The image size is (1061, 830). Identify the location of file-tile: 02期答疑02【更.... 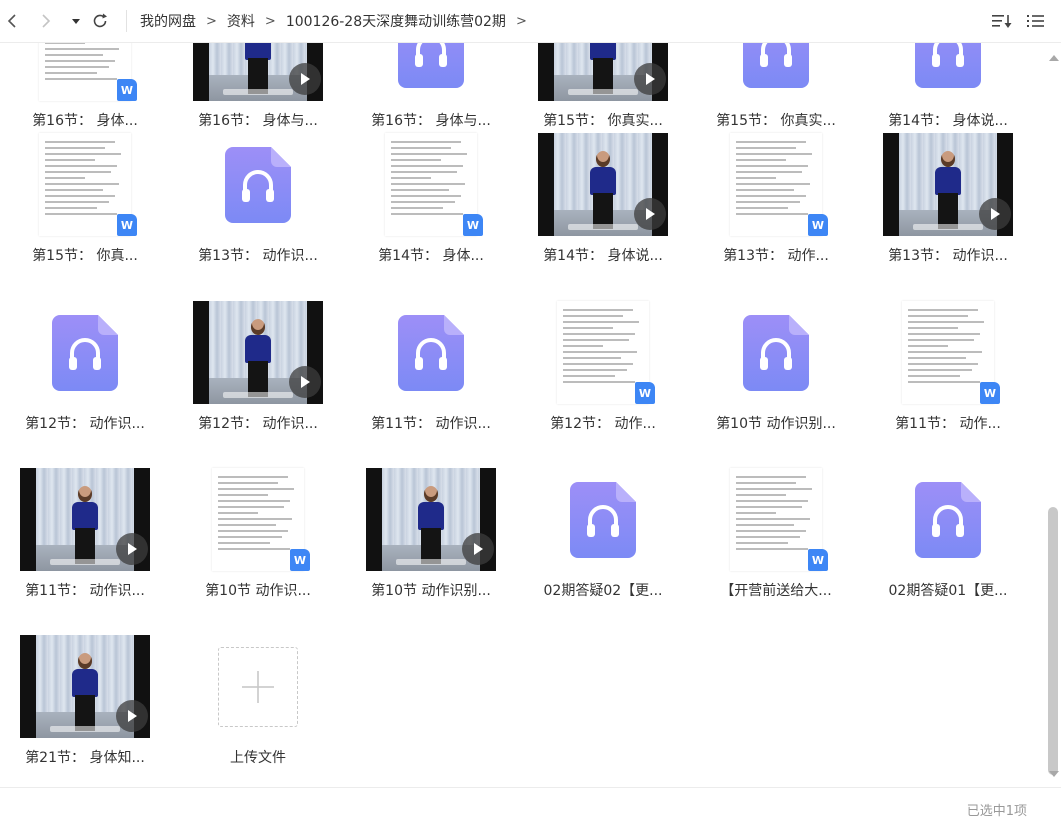
(603, 551).